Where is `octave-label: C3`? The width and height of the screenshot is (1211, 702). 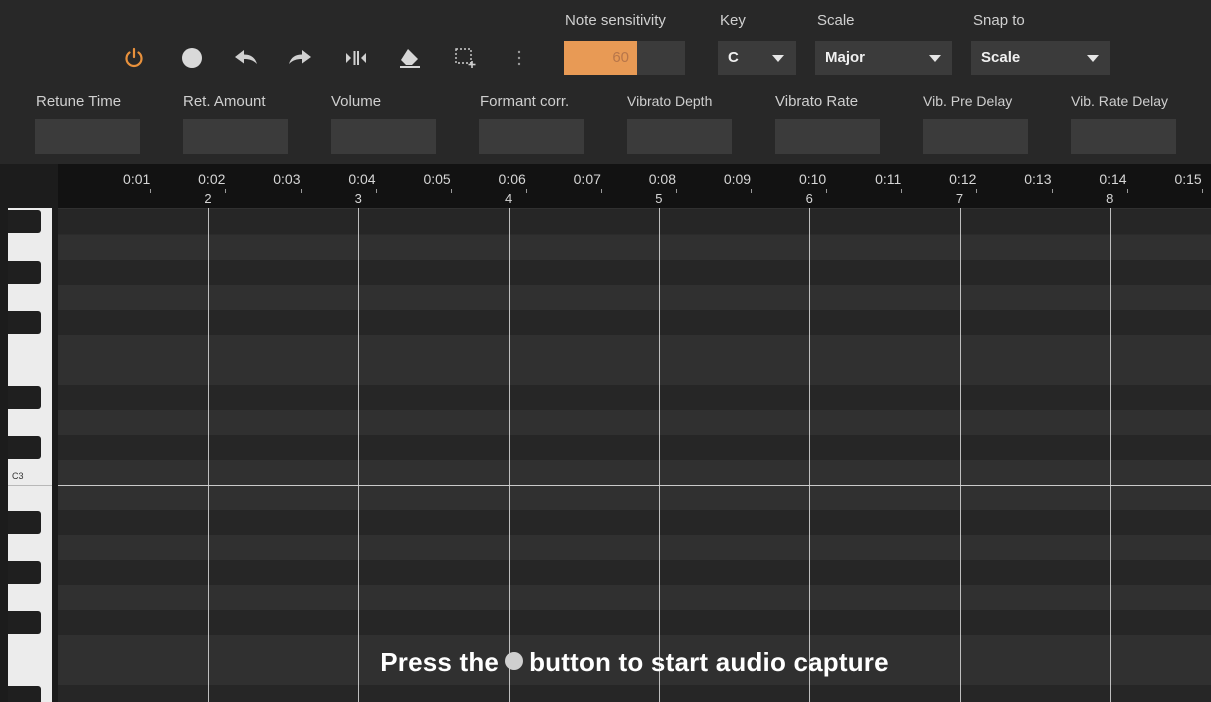
octave-label: C3 is located at coordinates (18, 476).